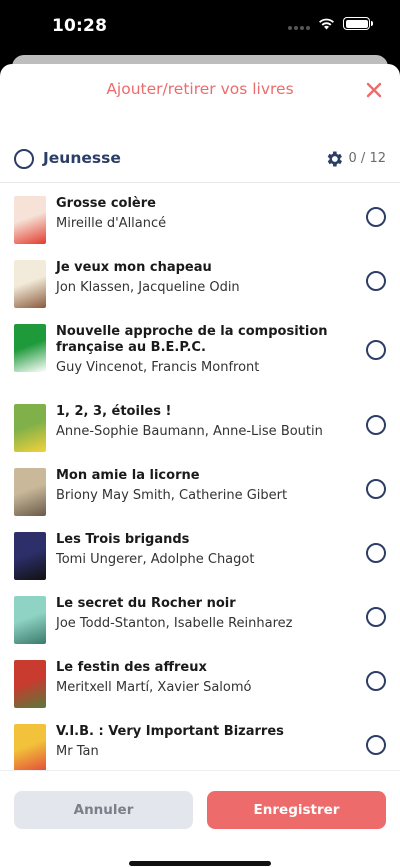 The height and width of the screenshot is (867, 400). Describe the element at coordinates (155, 559) in the screenshot. I see `book-author: Tomi Ungerer, Adolphe Chagot` at that location.